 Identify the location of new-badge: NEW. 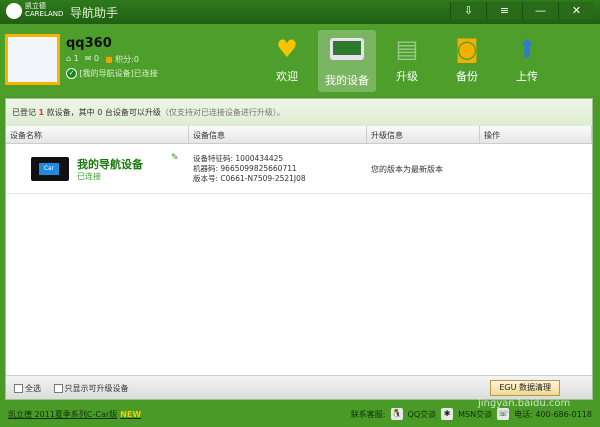
(131, 414).